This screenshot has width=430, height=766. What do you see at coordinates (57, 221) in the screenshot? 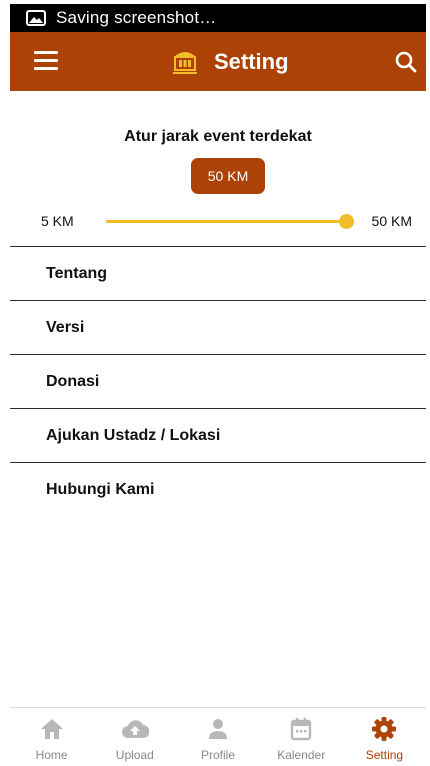
I see `range-min-label: 5 KM` at bounding box center [57, 221].